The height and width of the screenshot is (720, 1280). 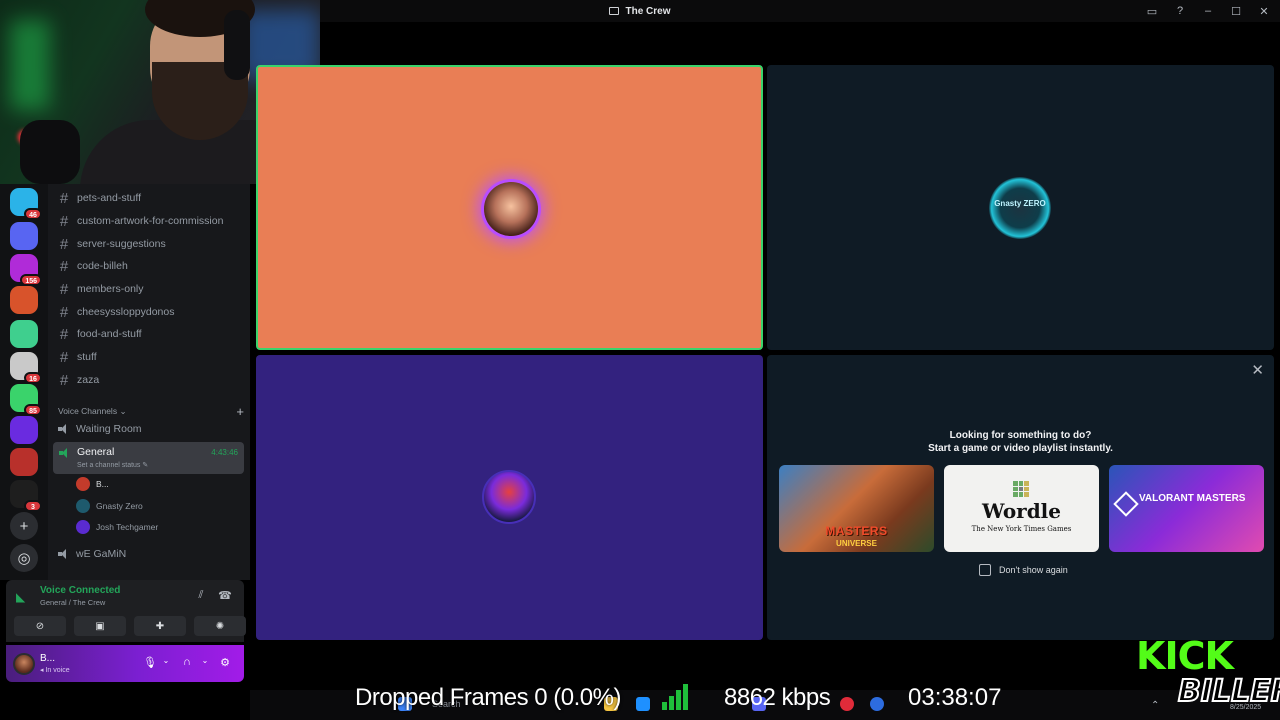 What do you see at coordinates (151, 244) in the screenshot?
I see `text-channel: # server-suggestions` at bounding box center [151, 244].